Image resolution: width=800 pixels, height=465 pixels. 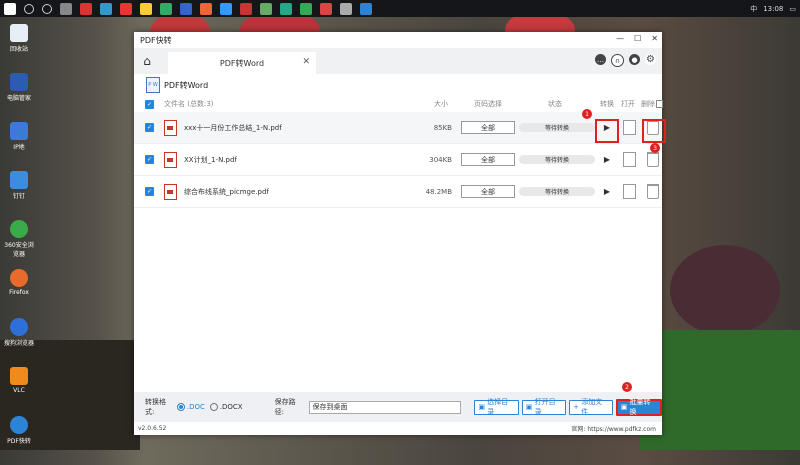 What do you see at coordinates (634, 59) in the screenshot?
I see `user-icon: ●` at bounding box center [634, 59].